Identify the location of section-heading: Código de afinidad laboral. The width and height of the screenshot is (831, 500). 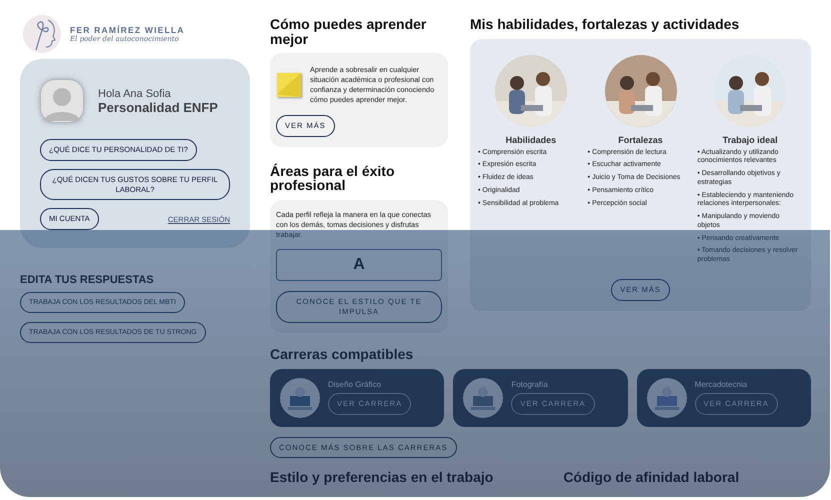
(651, 478).